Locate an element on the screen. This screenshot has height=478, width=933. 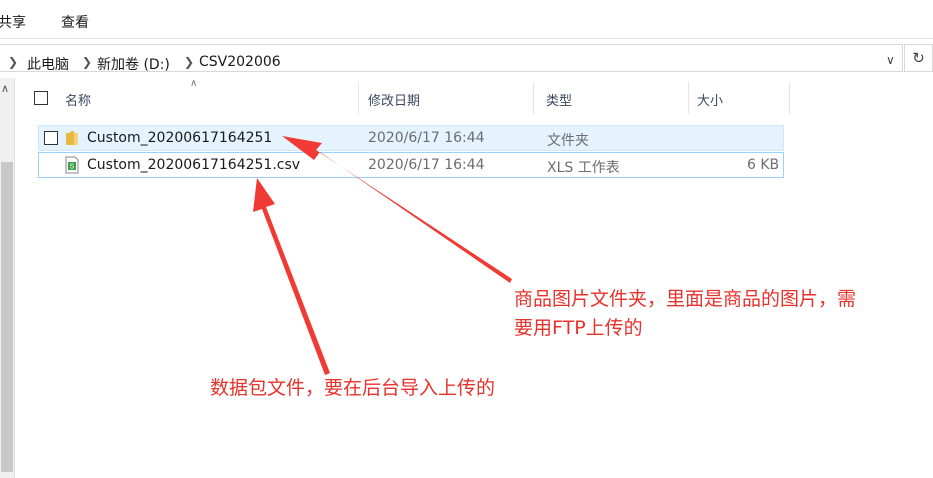
address-field: ❯ 此电脑 ❯ 新加卷 (D:) ❯ CSV202006 ∨ is located at coordinates (451, 59).